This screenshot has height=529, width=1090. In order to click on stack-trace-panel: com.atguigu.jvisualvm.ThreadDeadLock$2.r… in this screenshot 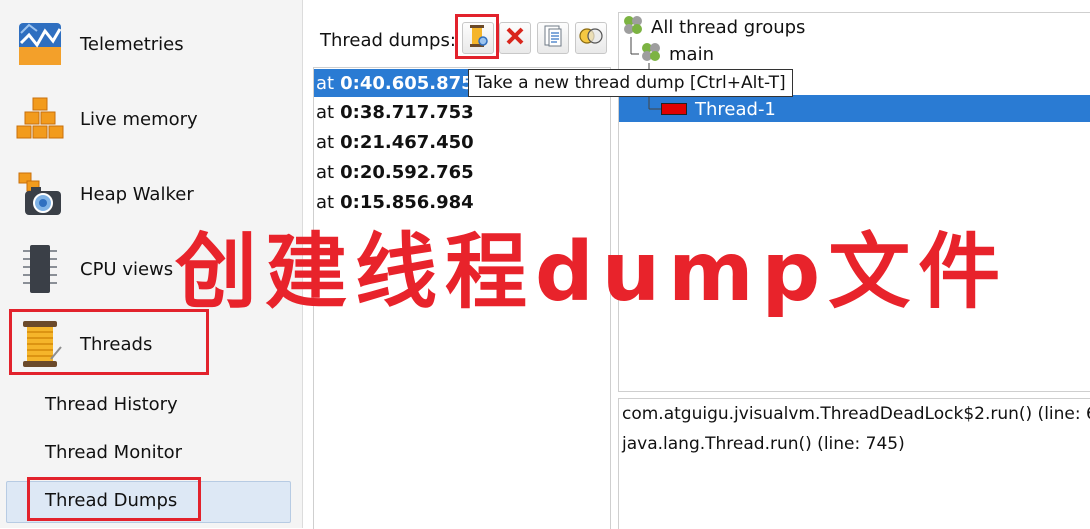, I will do `click(854, 463)`.